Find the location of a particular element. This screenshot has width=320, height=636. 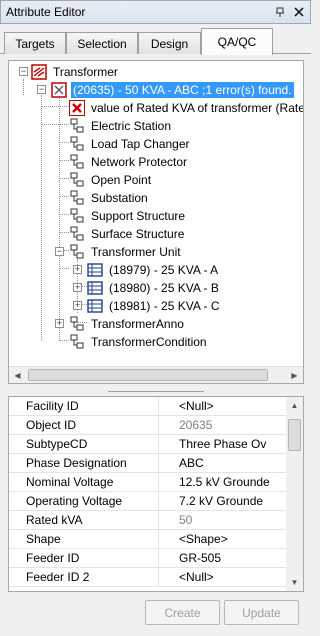

property-value: GR-505 is located at coordinates (232, 558).